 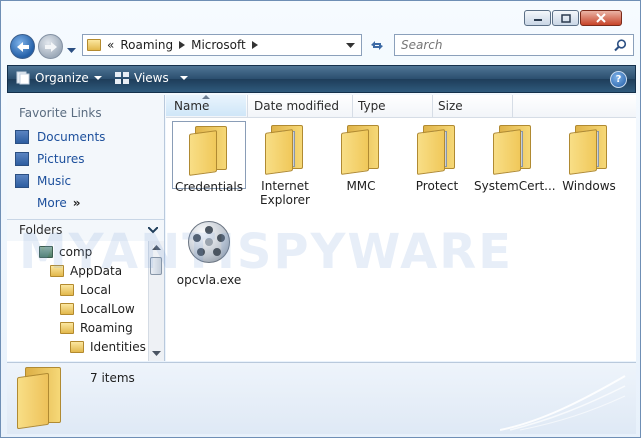 What do you see at coordinates (76, 252) in the screenshot?
I see `tree-item-label: comp` at bounding box center [76, 252].